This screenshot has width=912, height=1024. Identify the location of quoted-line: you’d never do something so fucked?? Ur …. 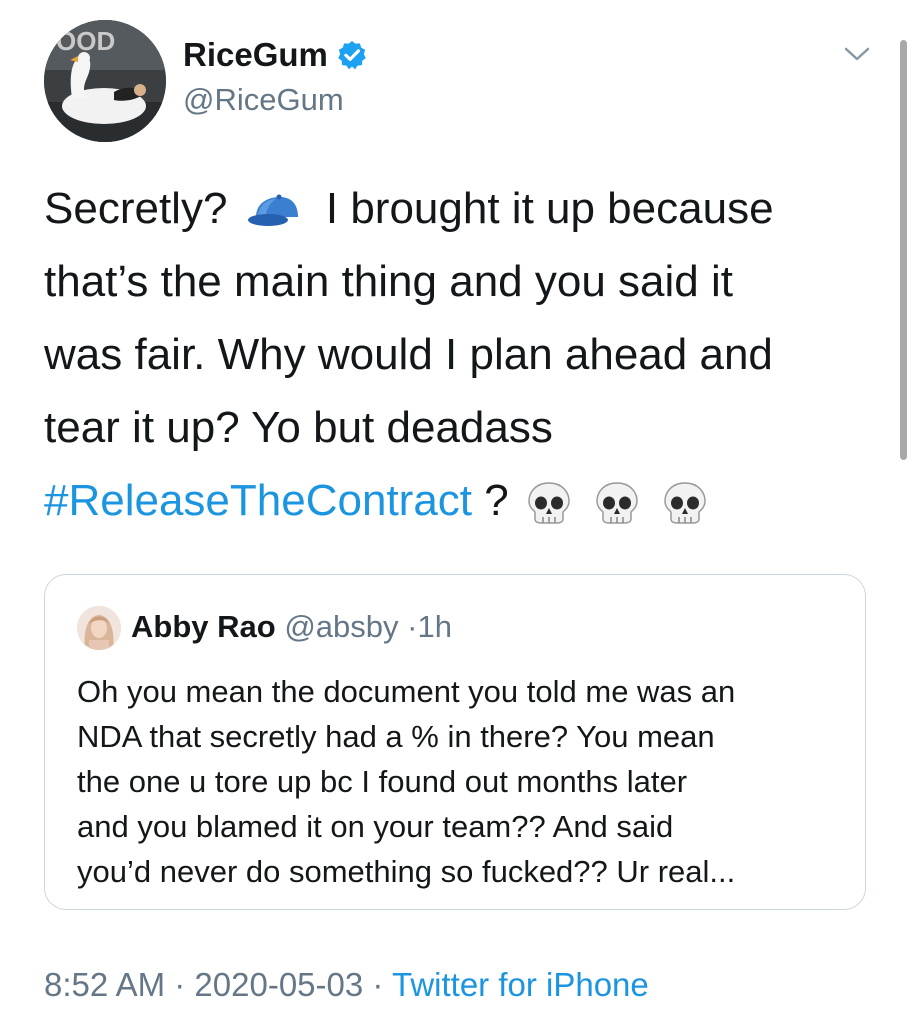
(406, 871).